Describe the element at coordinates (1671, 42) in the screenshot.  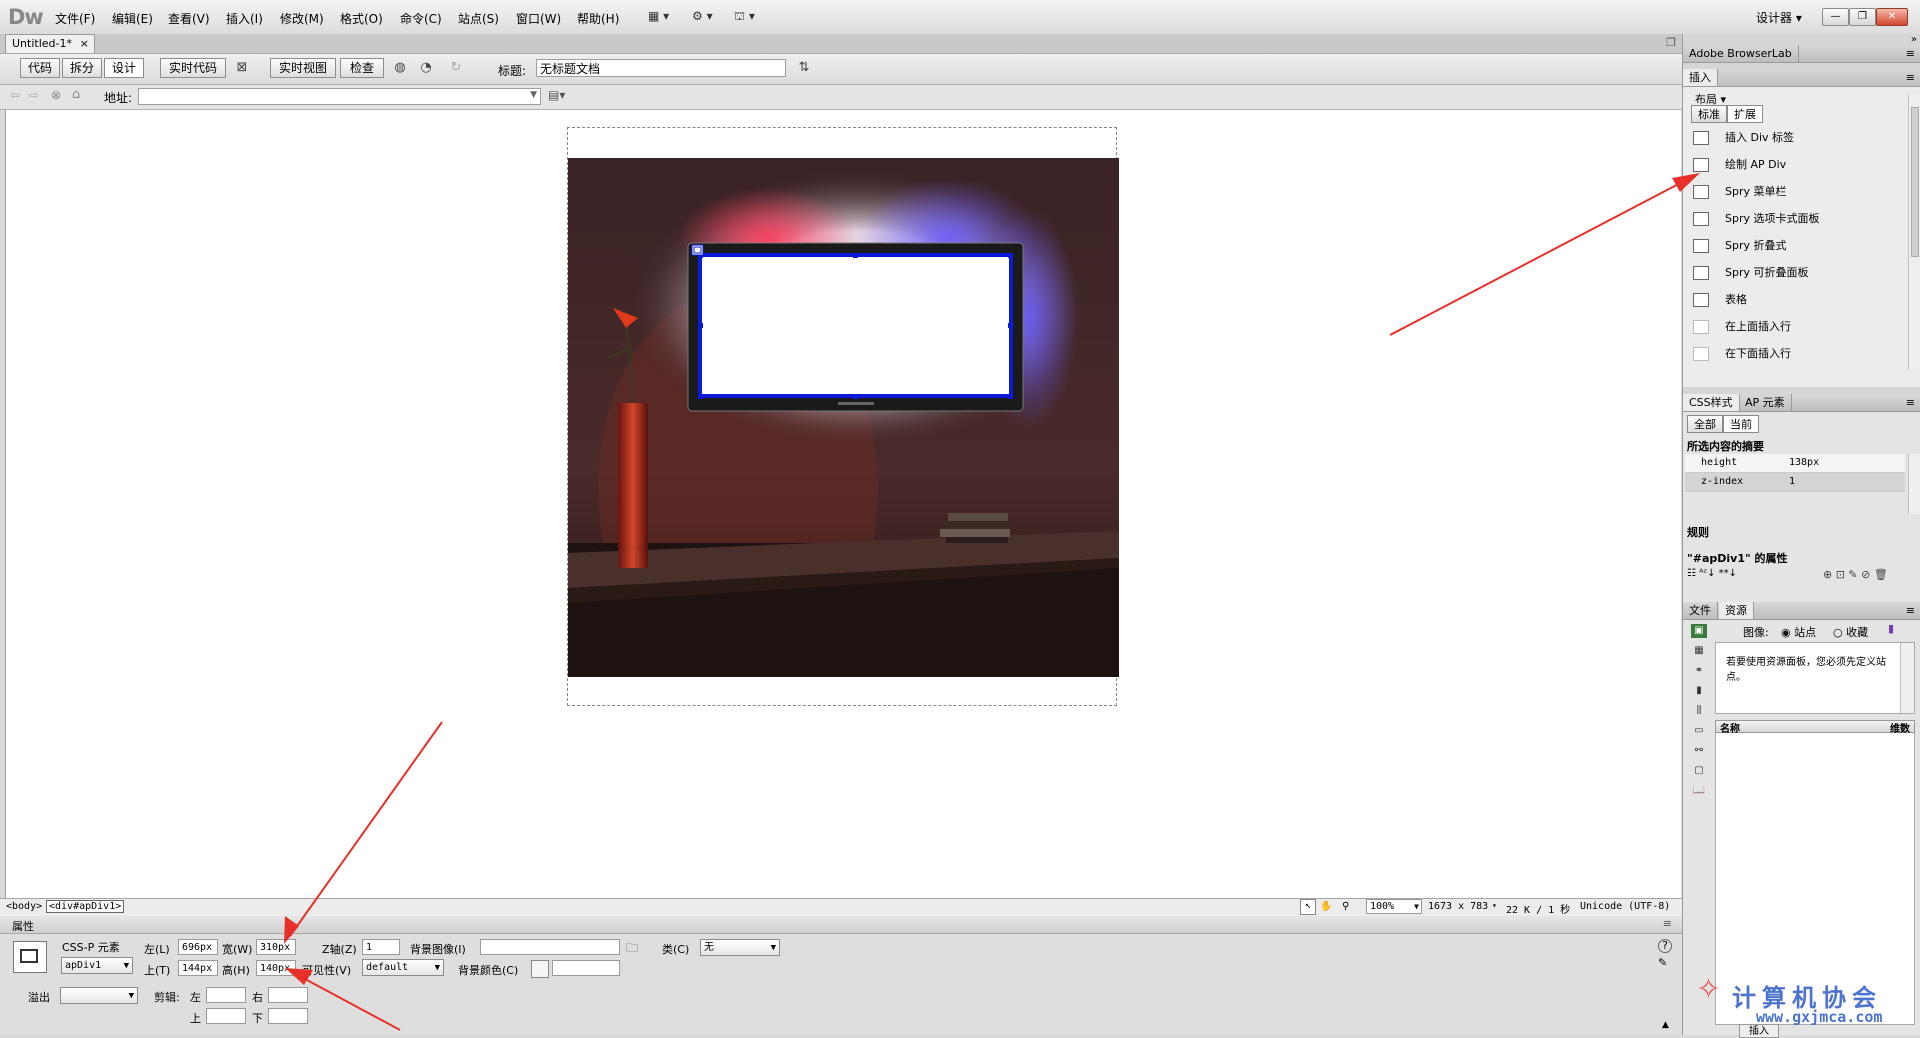
I see `restore-doc-icon: ❐` at that location.